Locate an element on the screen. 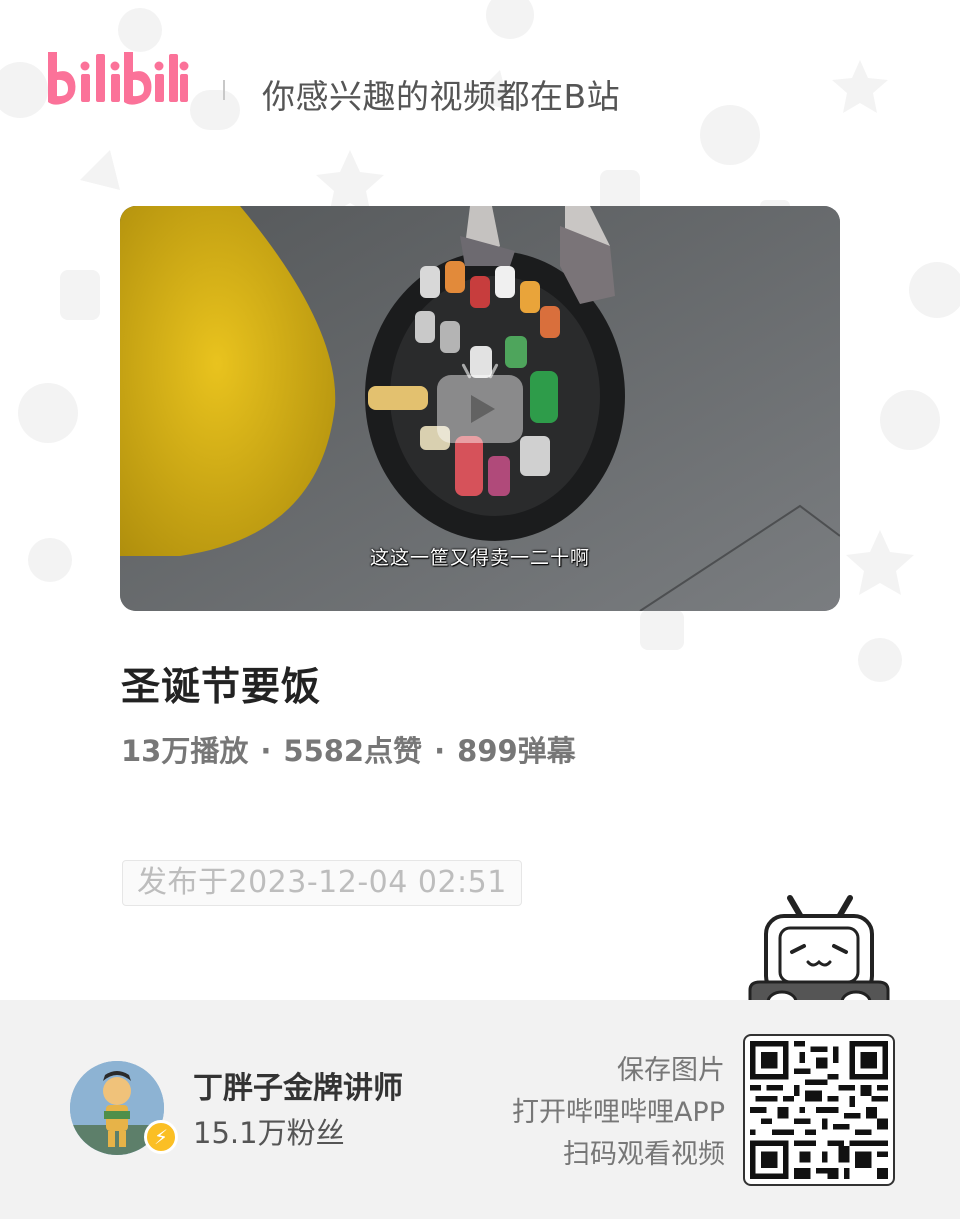  uploader-fans: 15.1万粉丝 is located at coordinates (269, 1133).